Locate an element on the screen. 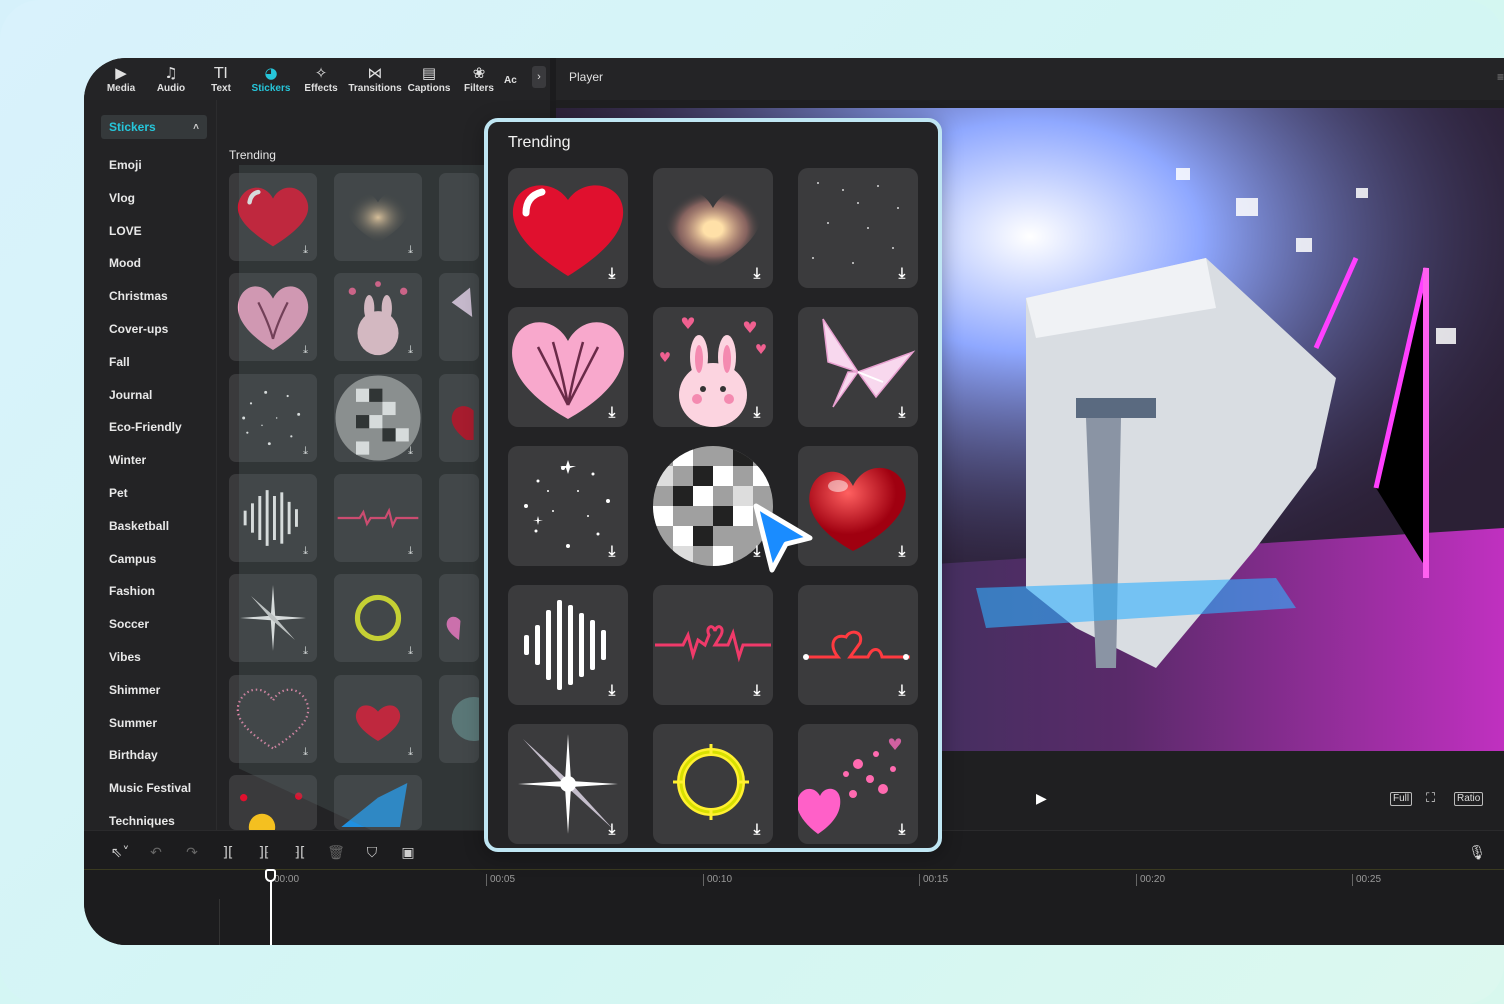  playhead-handle is located at coordinates (270, 875).